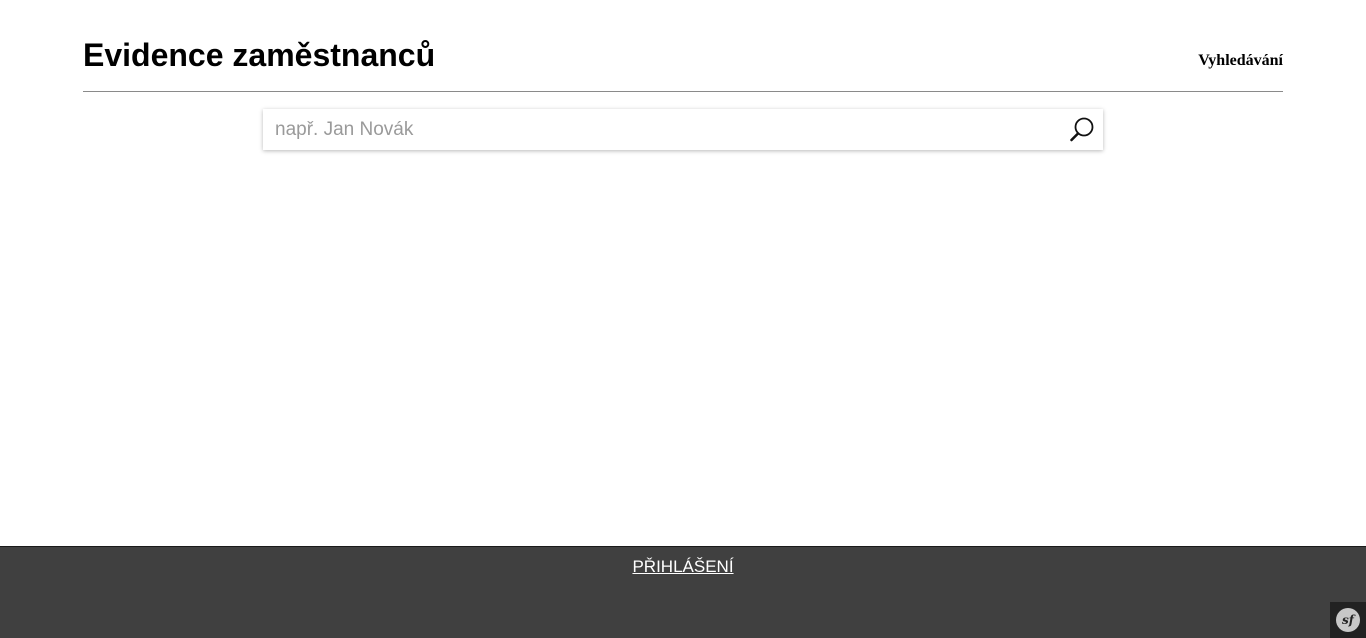  What do you see at coordinates (683, 592) in the screenshot?
I see `footer: PŘIHLÁŠENÍ sf` at bounding box center [683, 592].